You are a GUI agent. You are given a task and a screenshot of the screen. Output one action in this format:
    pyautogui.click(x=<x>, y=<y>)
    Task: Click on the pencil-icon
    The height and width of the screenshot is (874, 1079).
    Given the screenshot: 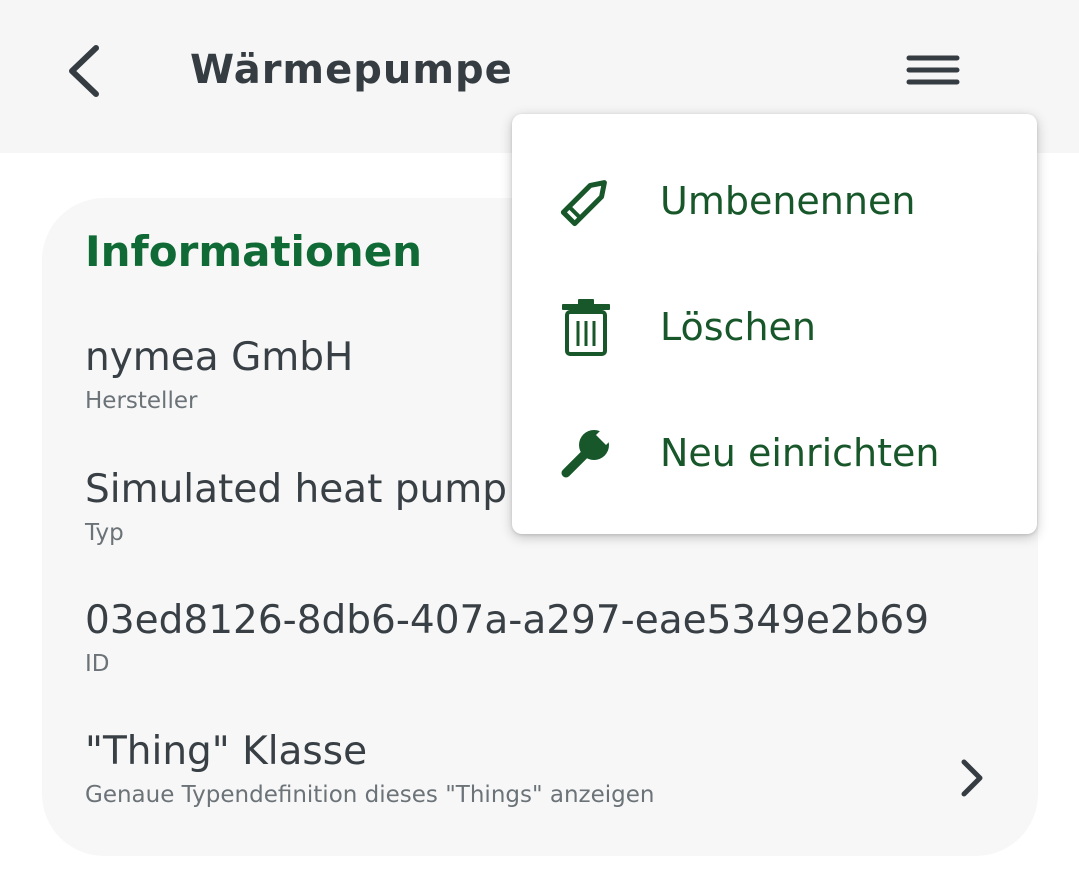 What is the action you would take?
    pyautogui.click(x=586, y=201)
    